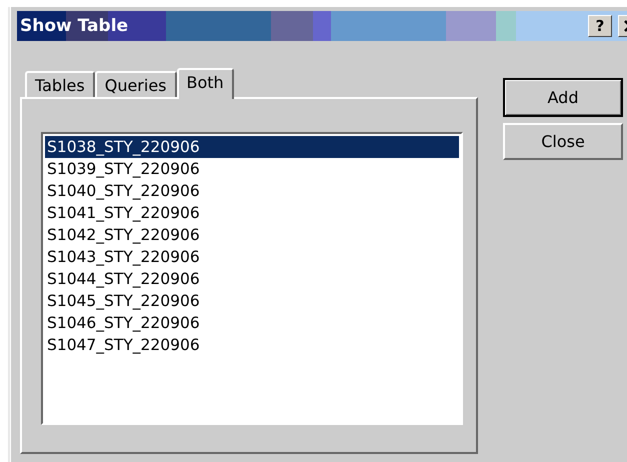 This screenshot has width=627, height=462. Describe the element at coordinates (563, 97) in the screenshot. I see `add-button: Add` at that location.